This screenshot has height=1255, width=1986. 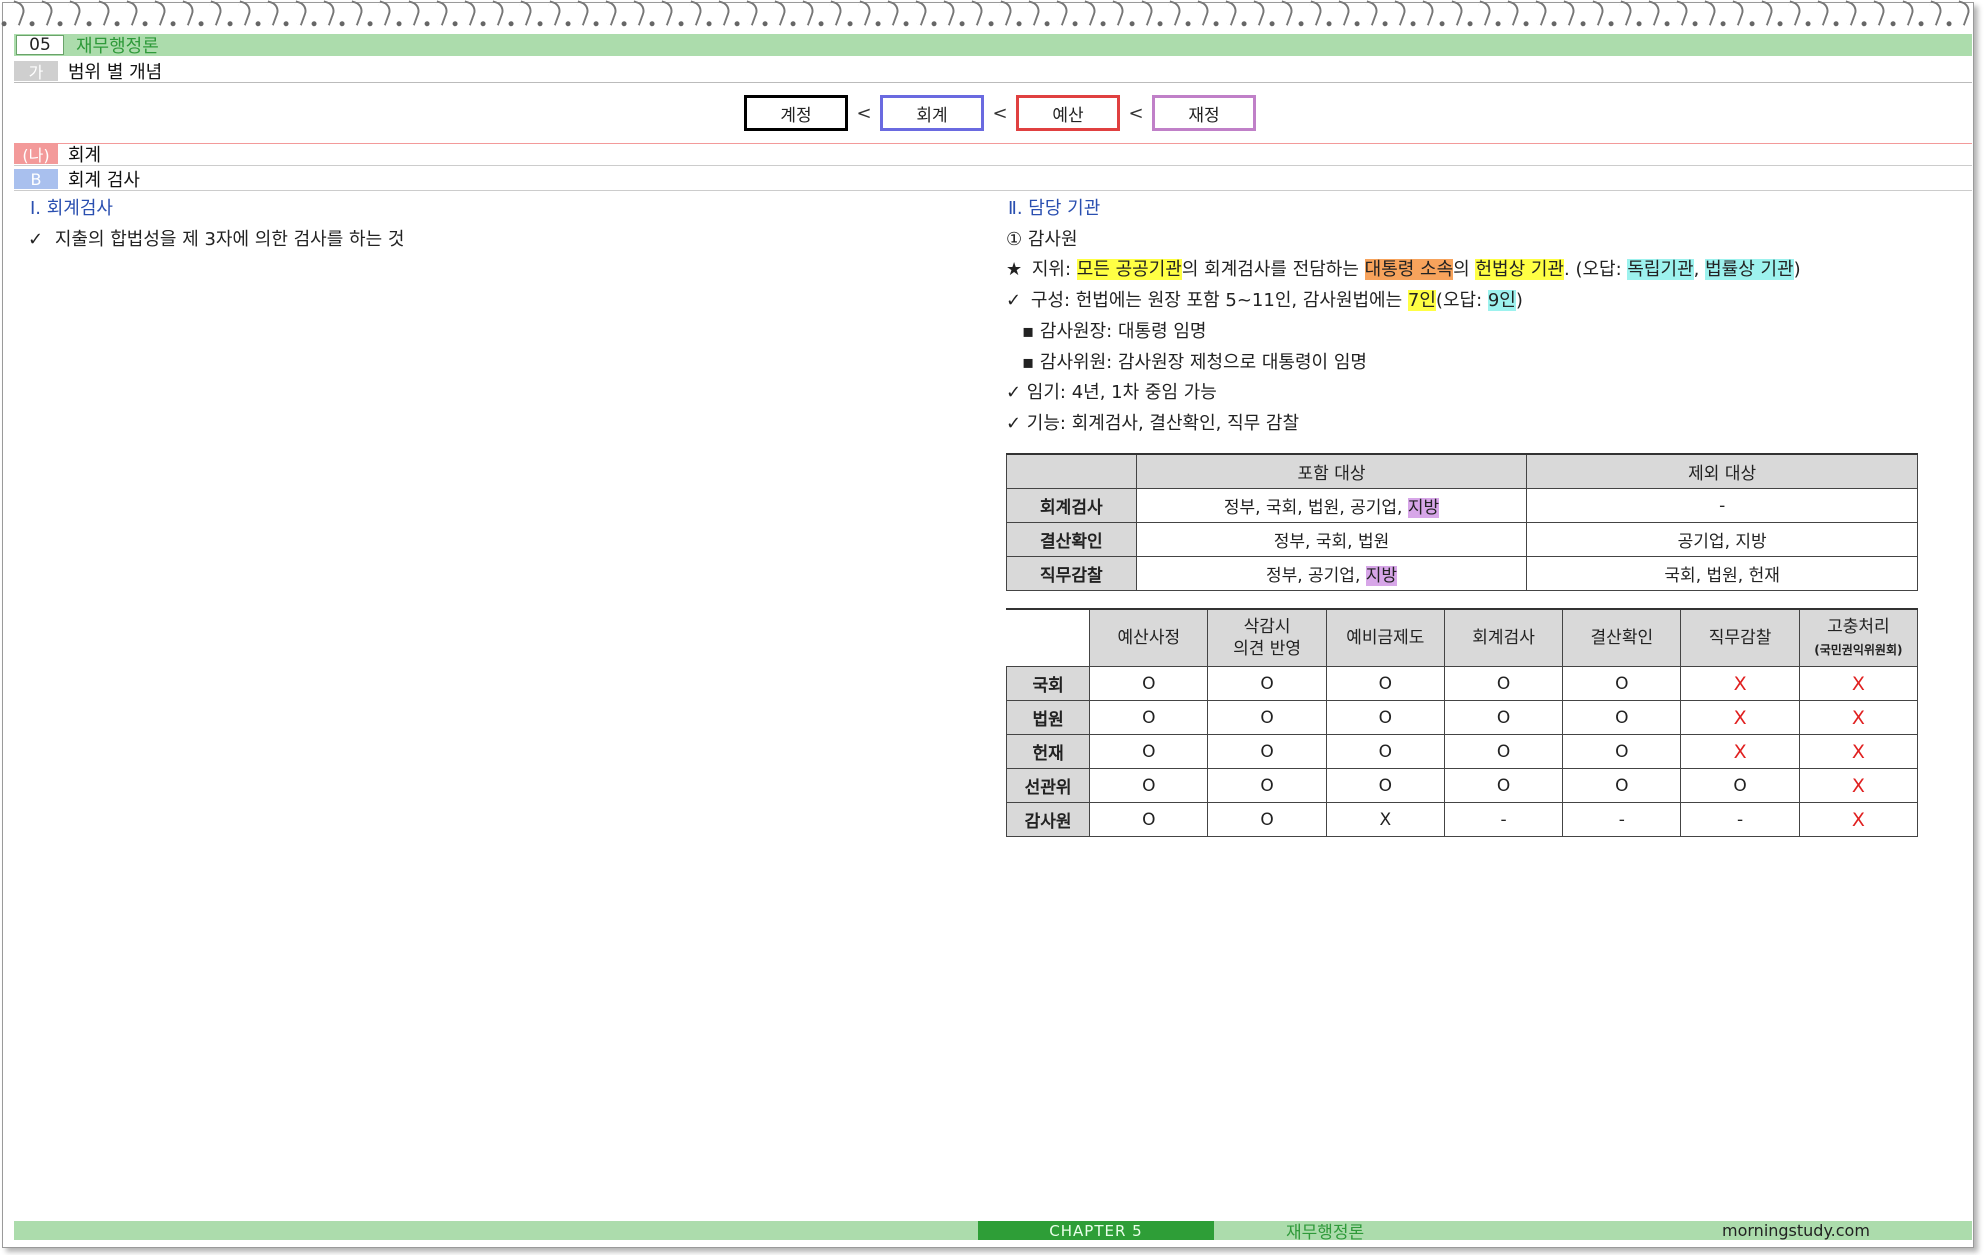 What do you see at coordinates (1000, 113) in the screenshot?
I see `concept-chain: 계정 < 회계 < 예산 < 재정` at bounding box center [1000, 113].